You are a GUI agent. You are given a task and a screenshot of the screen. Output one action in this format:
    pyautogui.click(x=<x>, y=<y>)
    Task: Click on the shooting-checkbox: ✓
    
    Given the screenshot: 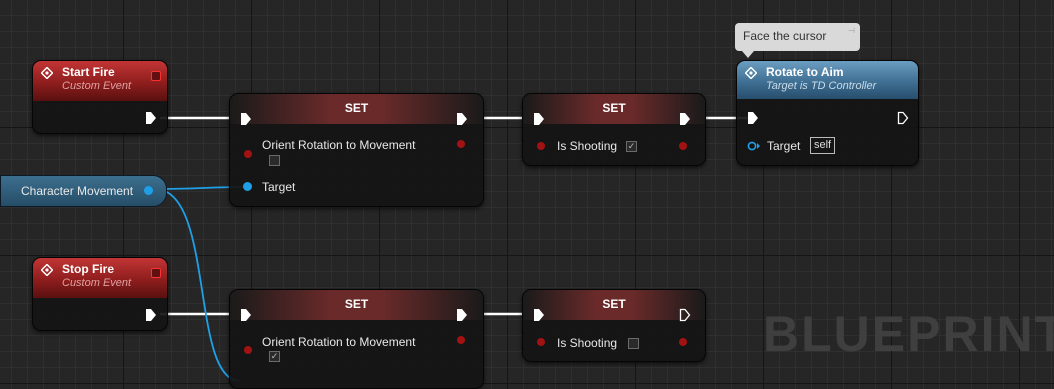 What is the action you would take?
    pyautogui.click(x=631, y=146)
    